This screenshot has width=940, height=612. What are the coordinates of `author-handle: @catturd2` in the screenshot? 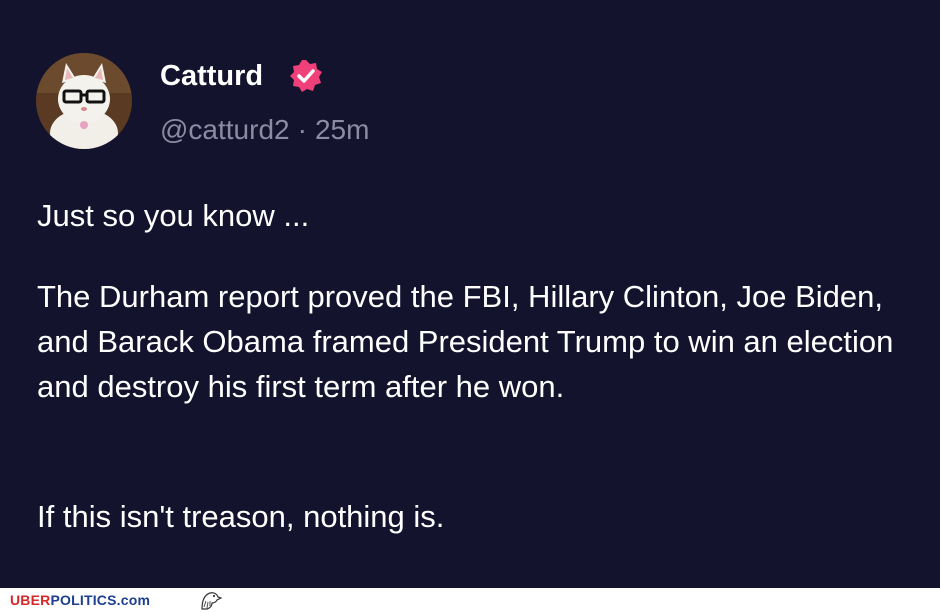 It's located at (225, 129).